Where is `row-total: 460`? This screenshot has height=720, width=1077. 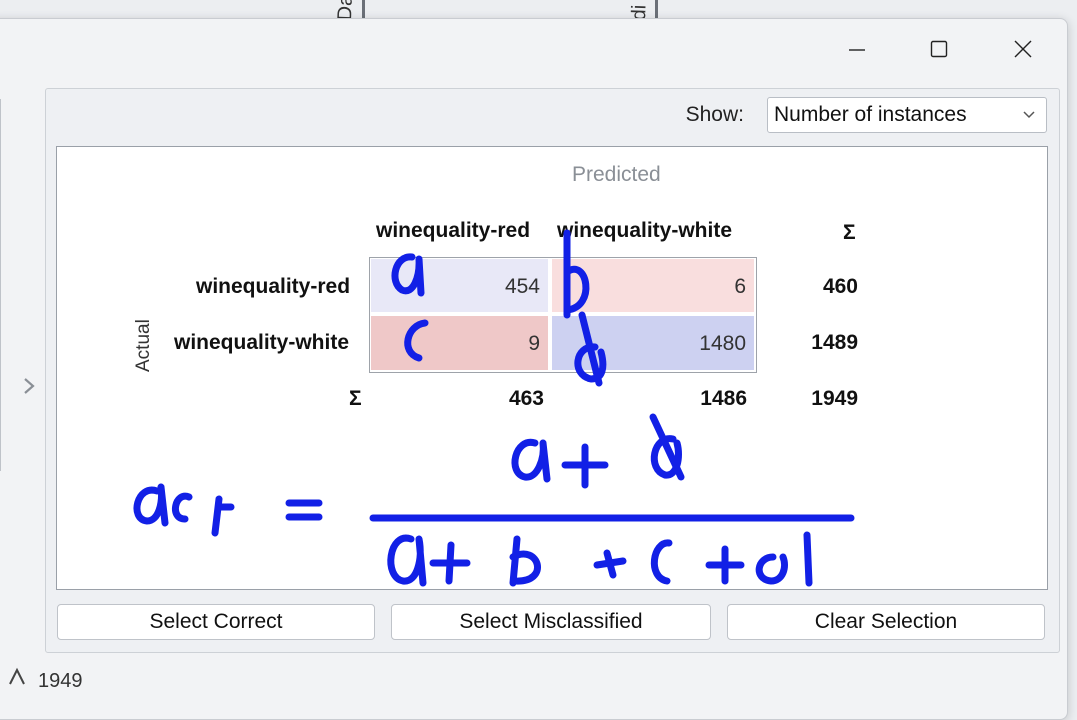
row-total: 460 is located at coordinates (840, 286).